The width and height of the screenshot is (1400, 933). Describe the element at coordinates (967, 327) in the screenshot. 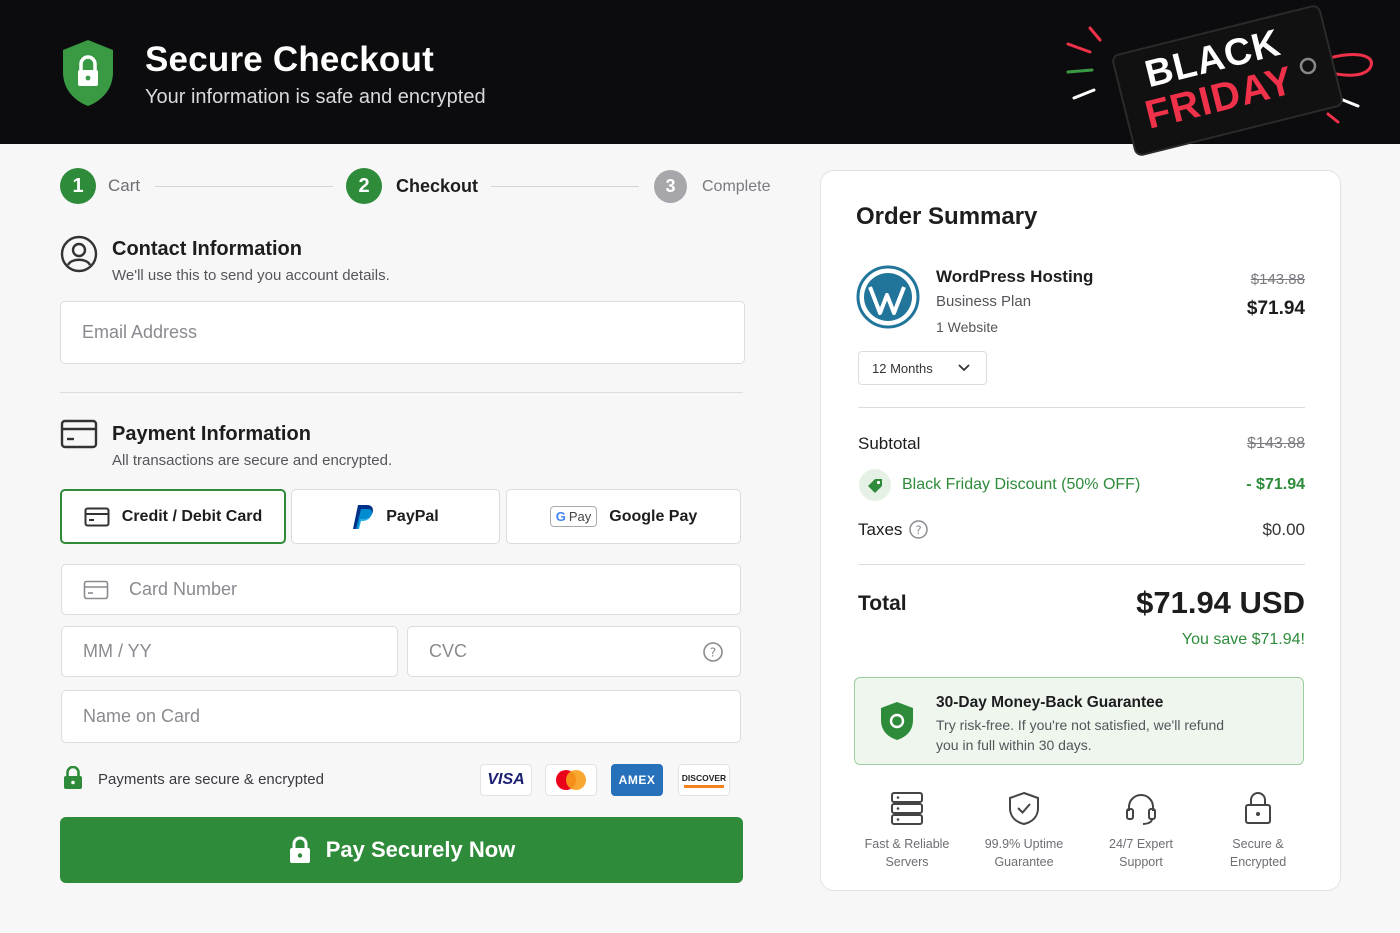

I see `product-sites: 1 Website` at that location.